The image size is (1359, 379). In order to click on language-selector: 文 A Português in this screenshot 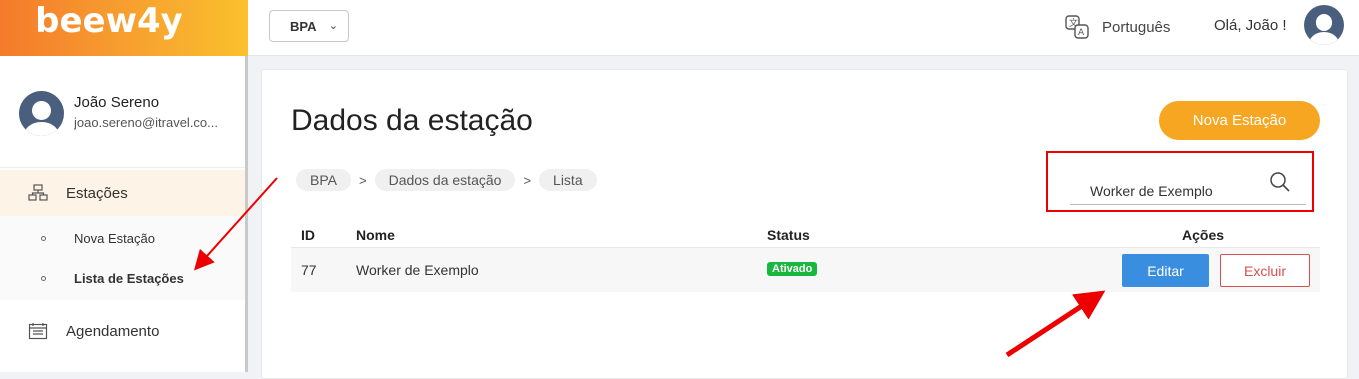, I will do `click(1117, 27)`.